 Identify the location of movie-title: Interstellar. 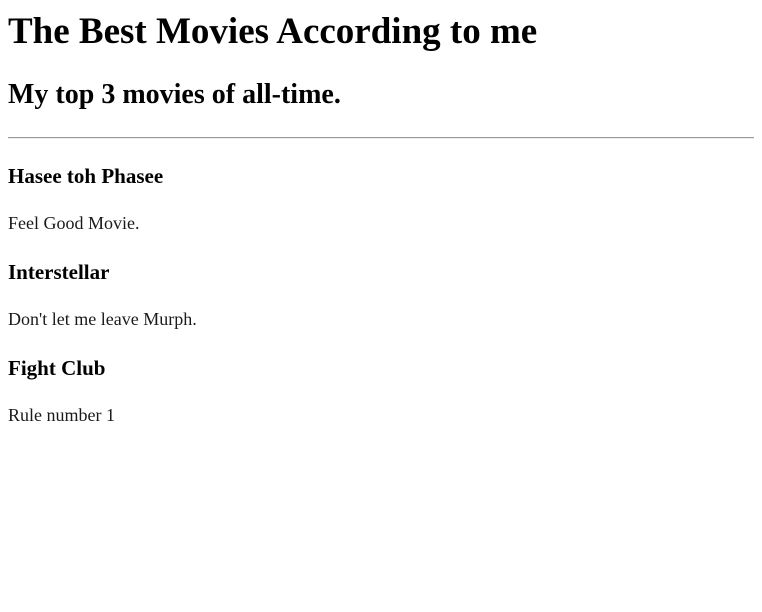
(59, 272).